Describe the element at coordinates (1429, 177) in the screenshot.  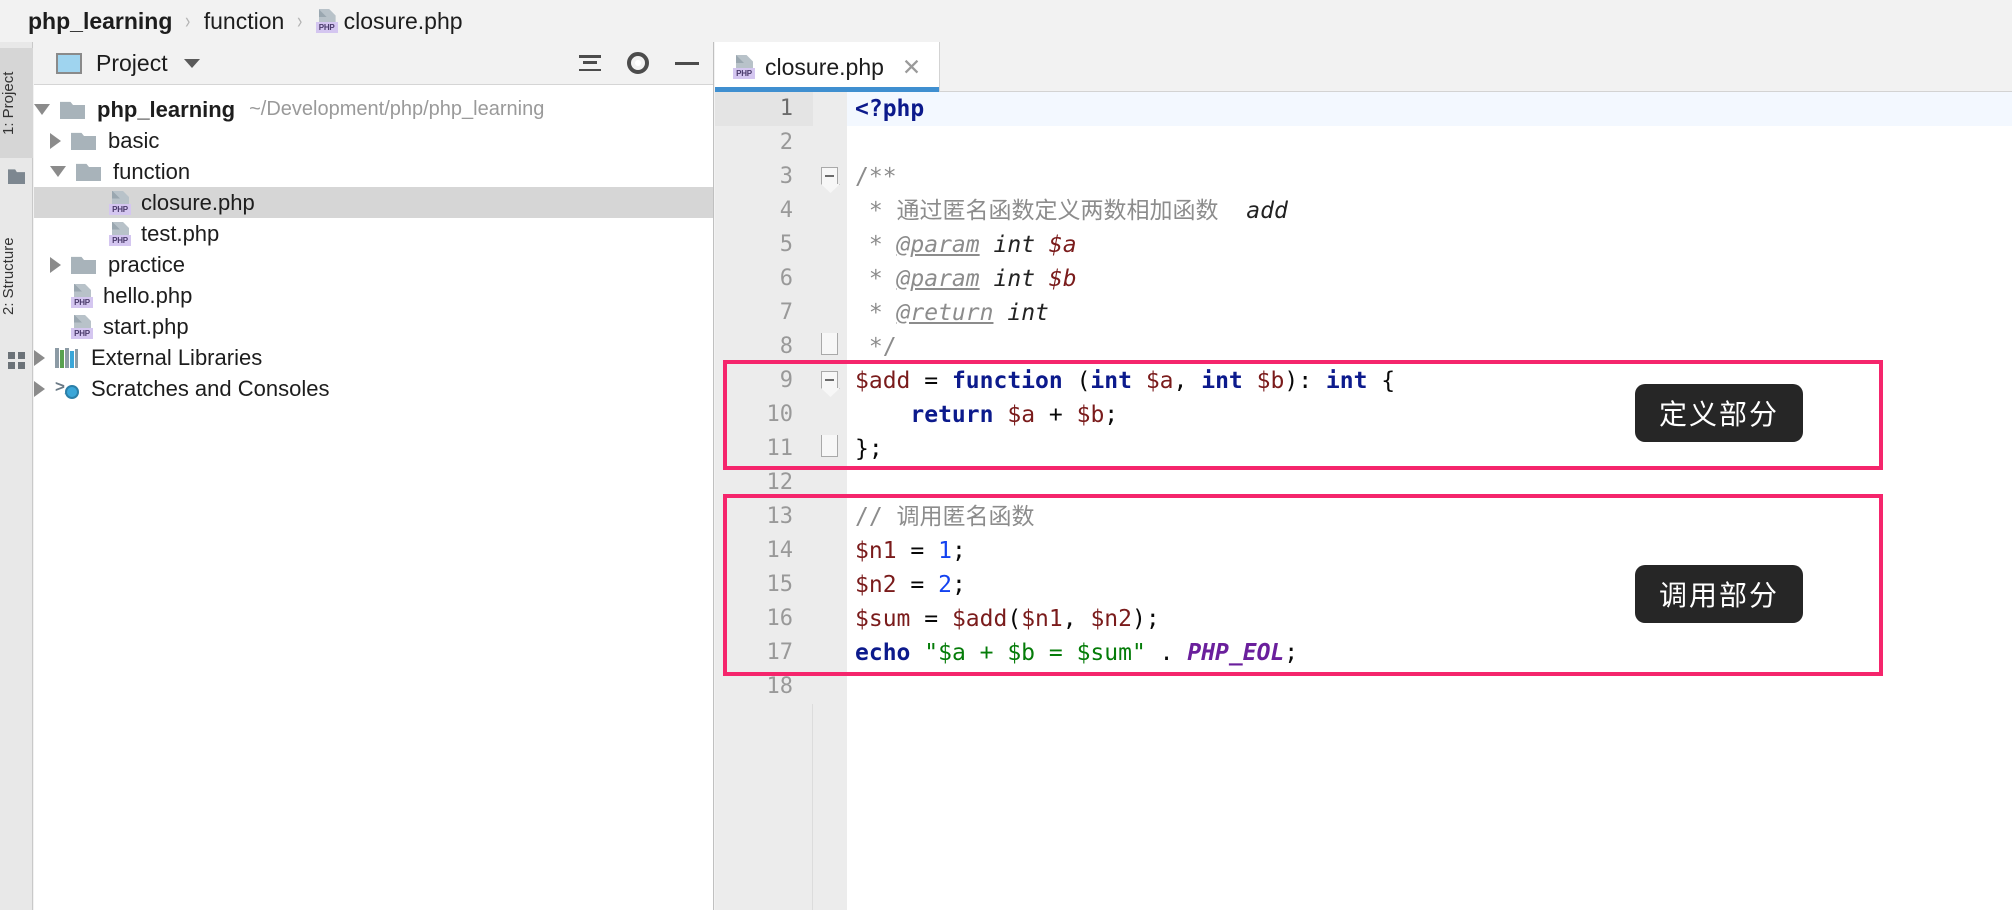
I see `code-line-text: /**` at that location.